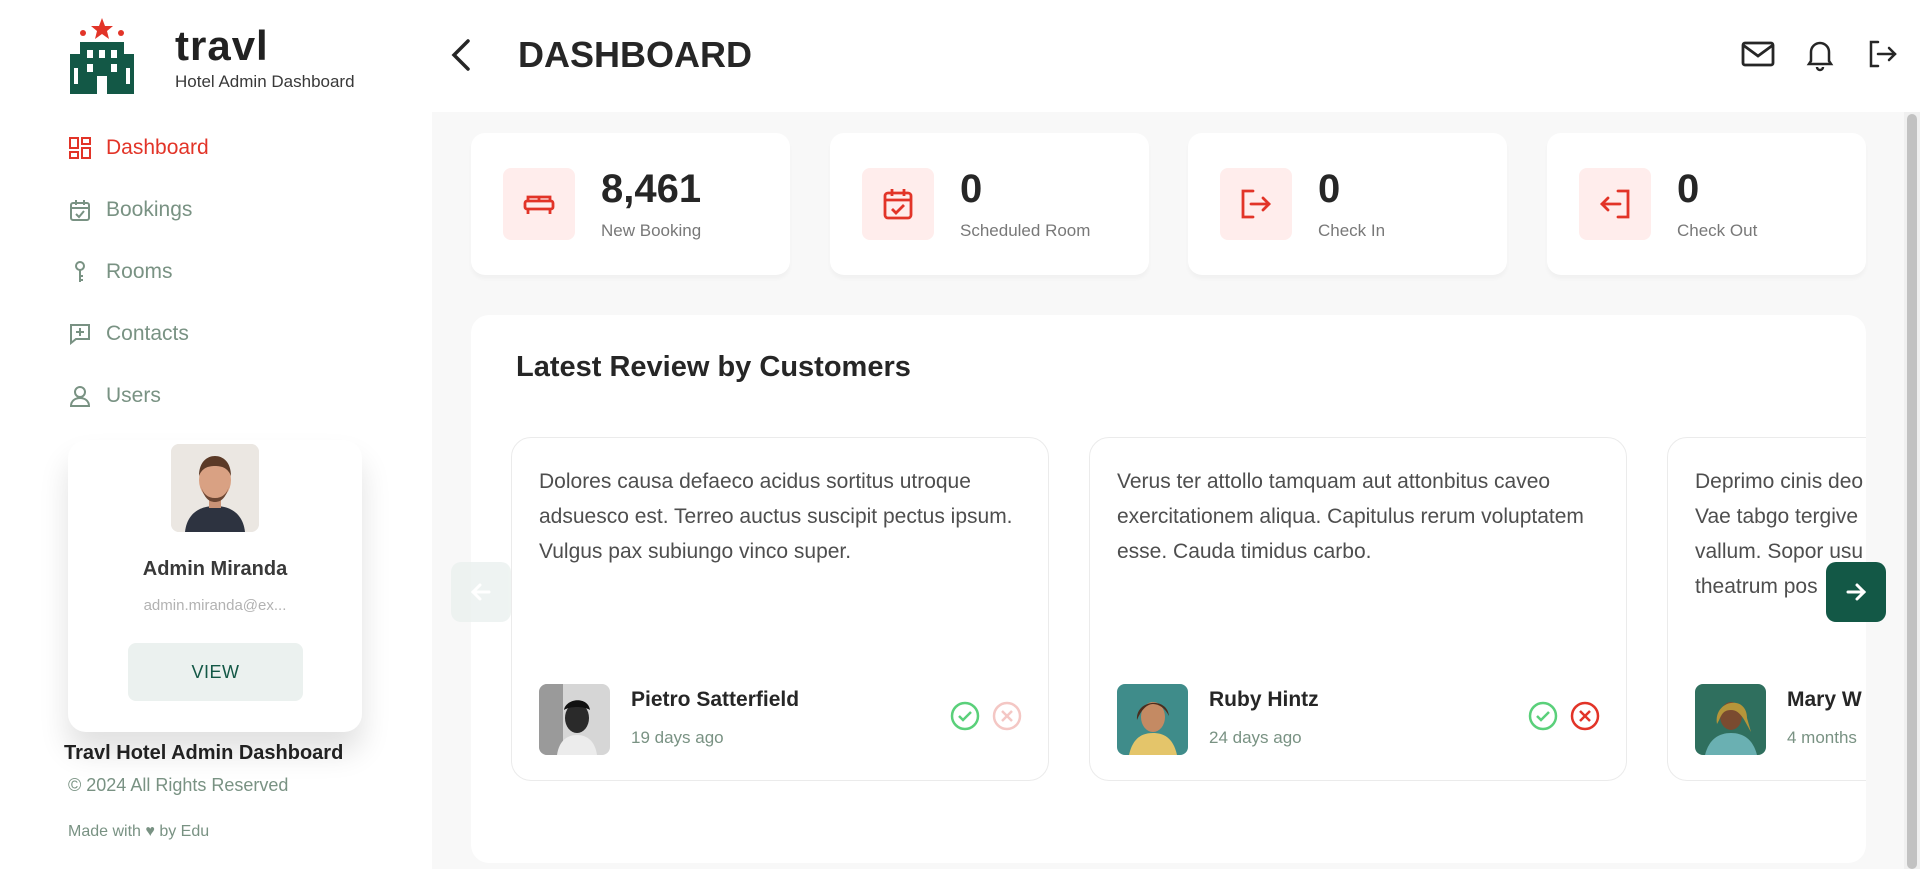 This screenshot has height=869, width=1920. What do you see at coordinates (149, 209) in the screenshot?
I see `sidebar-item-label: Bookings` at bounding box center [149, 209].